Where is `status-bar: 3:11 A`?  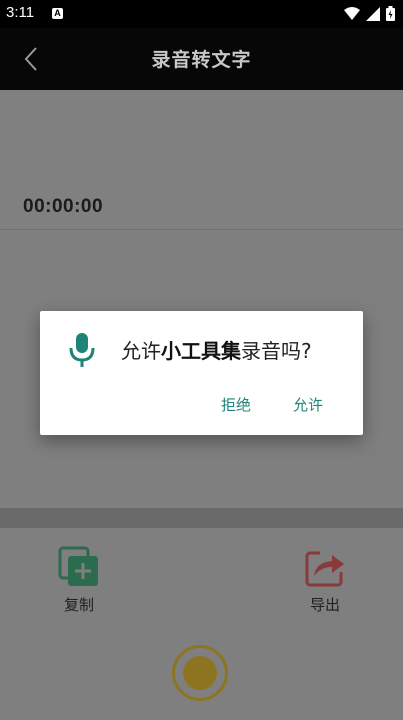 status-bar: 3:11 A is located at coordinates (201, 14).